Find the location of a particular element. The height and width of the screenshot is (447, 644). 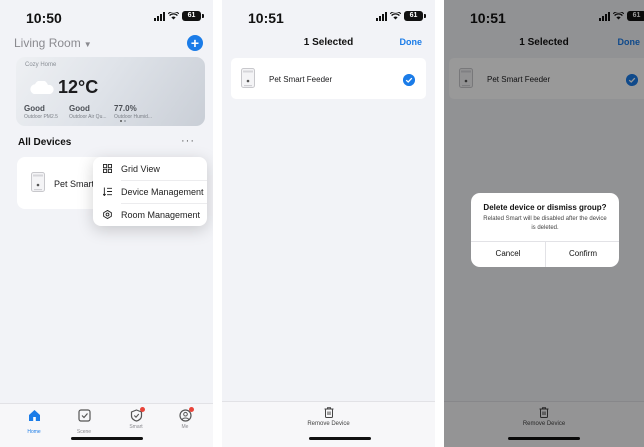

menu-item-grid-view: Grid View is located at coordinates (150, 168).